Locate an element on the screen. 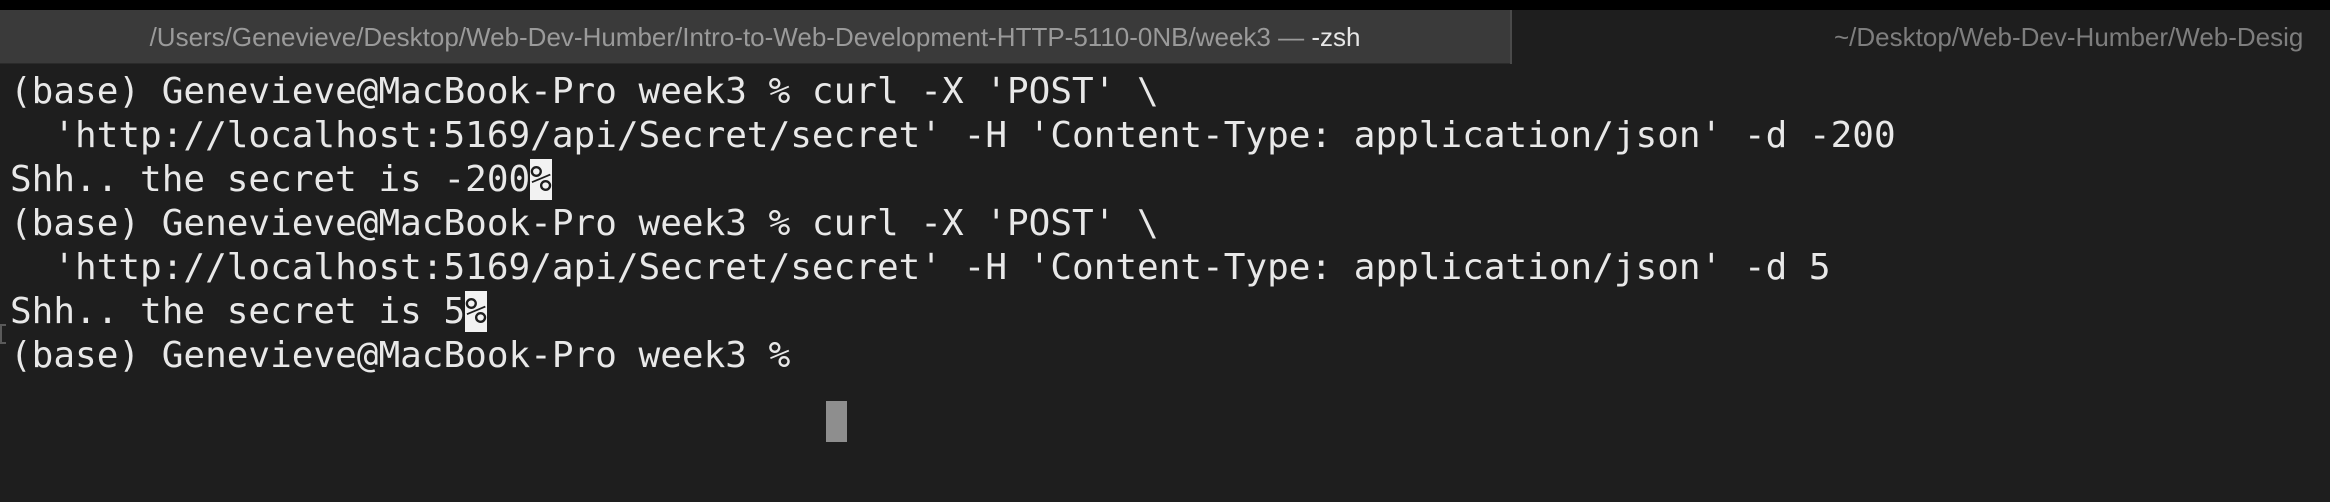  terminal-cursor is located at coordinates (836, 421).